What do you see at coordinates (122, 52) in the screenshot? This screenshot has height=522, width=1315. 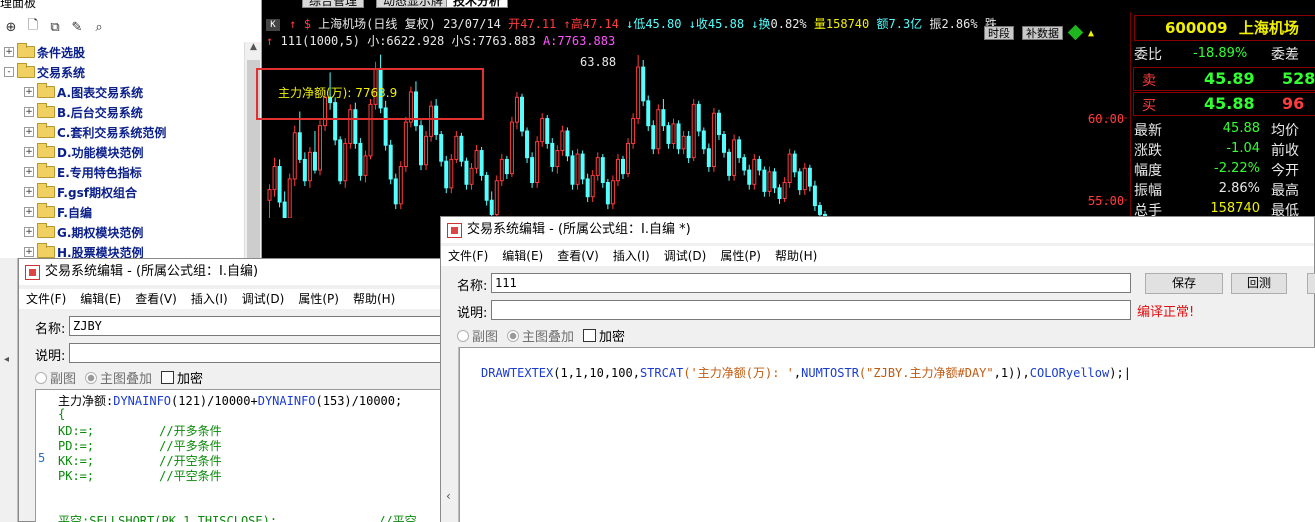 I see `tree-item: + 条件选股` at bounding box center [122, 52].